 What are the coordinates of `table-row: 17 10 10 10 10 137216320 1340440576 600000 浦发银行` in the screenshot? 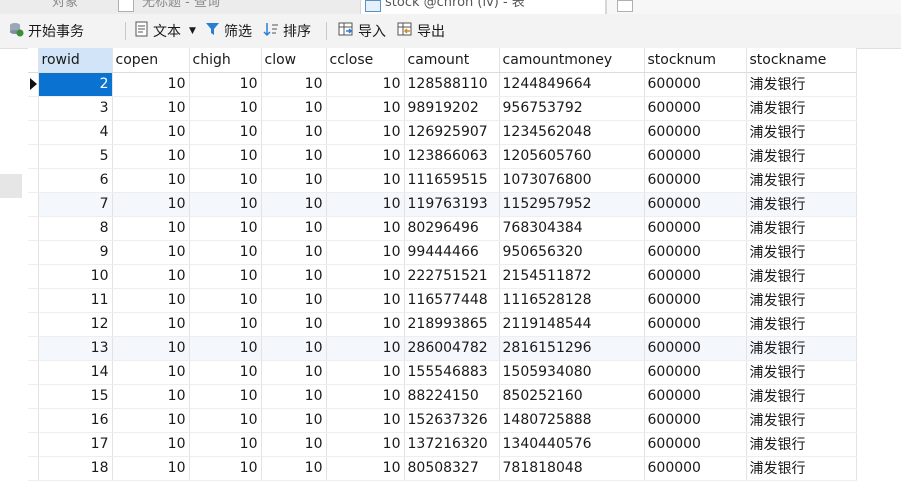 It's located at (442, 444).